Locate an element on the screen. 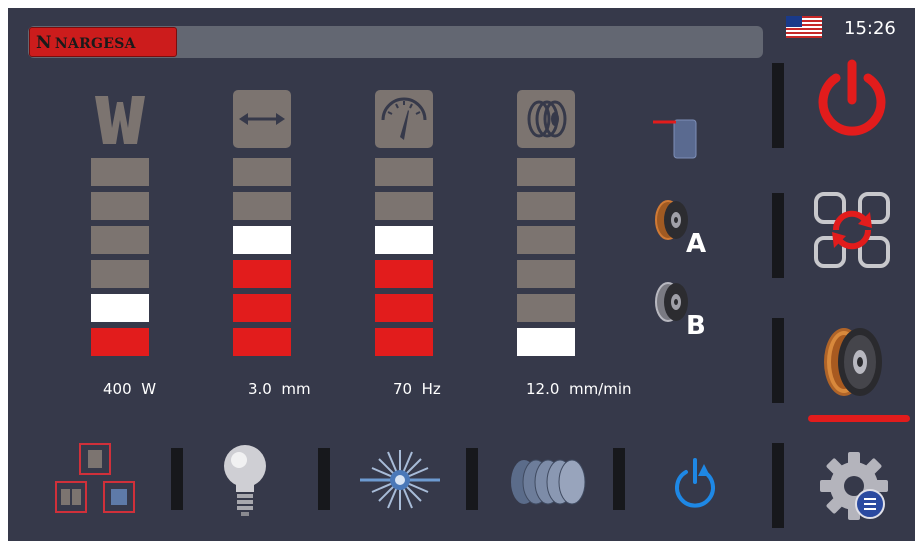  reset-button is located at coordinates (695, 486).